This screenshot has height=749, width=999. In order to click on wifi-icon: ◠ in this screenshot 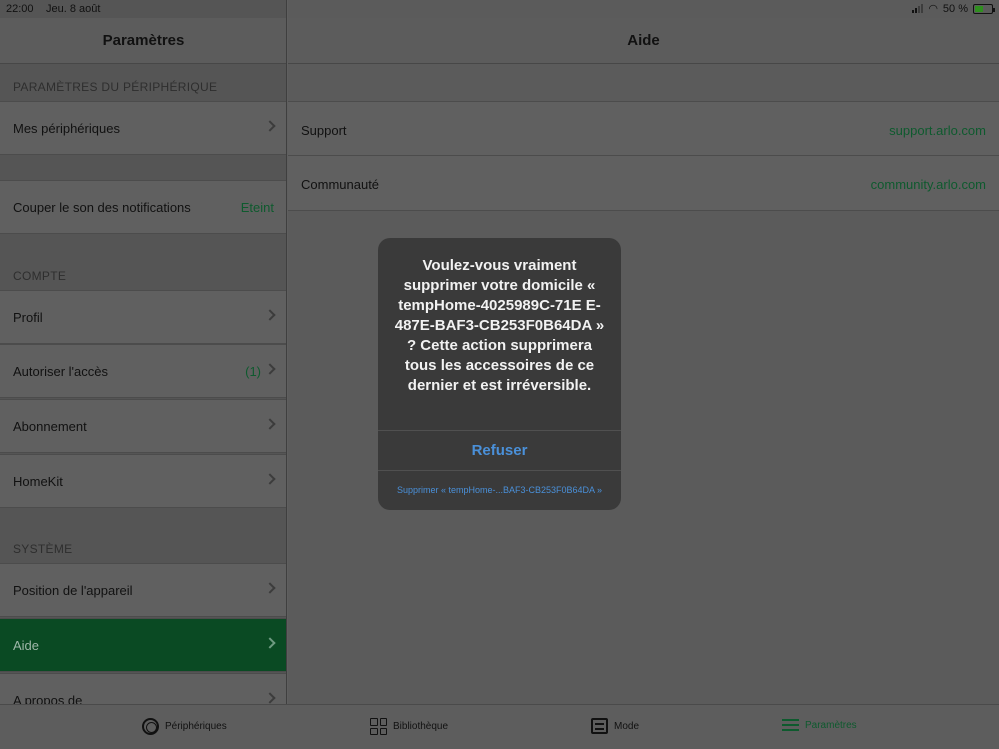, I will do `click(933, 9)`.